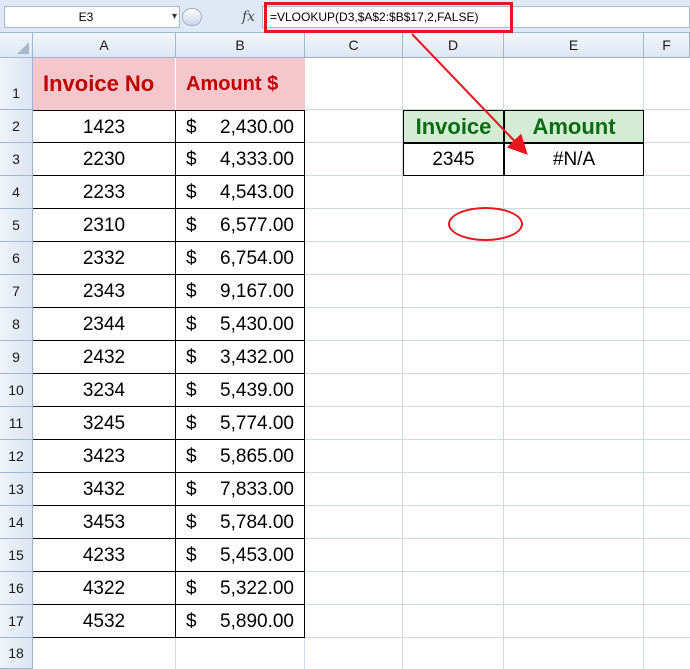 The width and height of the screenshot is (690, 669). Describe the element at coordinates (104, 258) in the screenshot. I see `invoice-cell: 2332` at that location.